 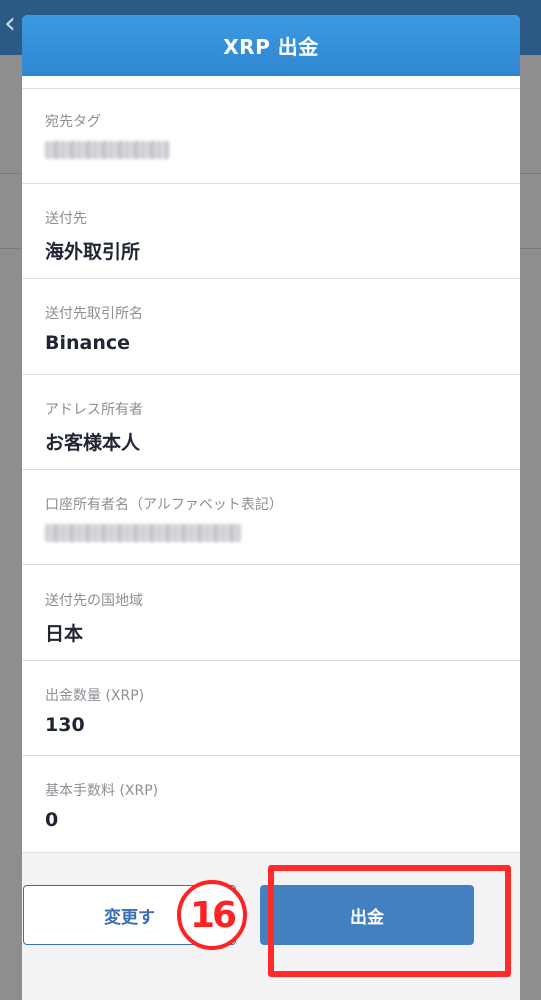 What do you see at coordinates (66, 219) in the screenshot?
I see `row-label: 送付先` at bounding box center [66, 219].